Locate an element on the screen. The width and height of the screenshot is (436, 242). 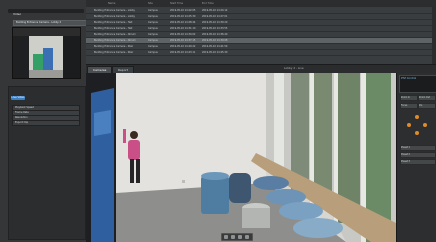
clip-cell-start: 2019-05-10 14:31:10 is located at coordinates (183, 28).